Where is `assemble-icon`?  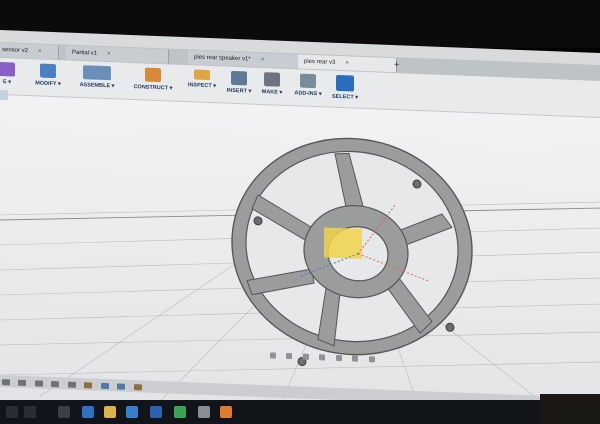 assemble-icon is located at coordinates (97, 73).